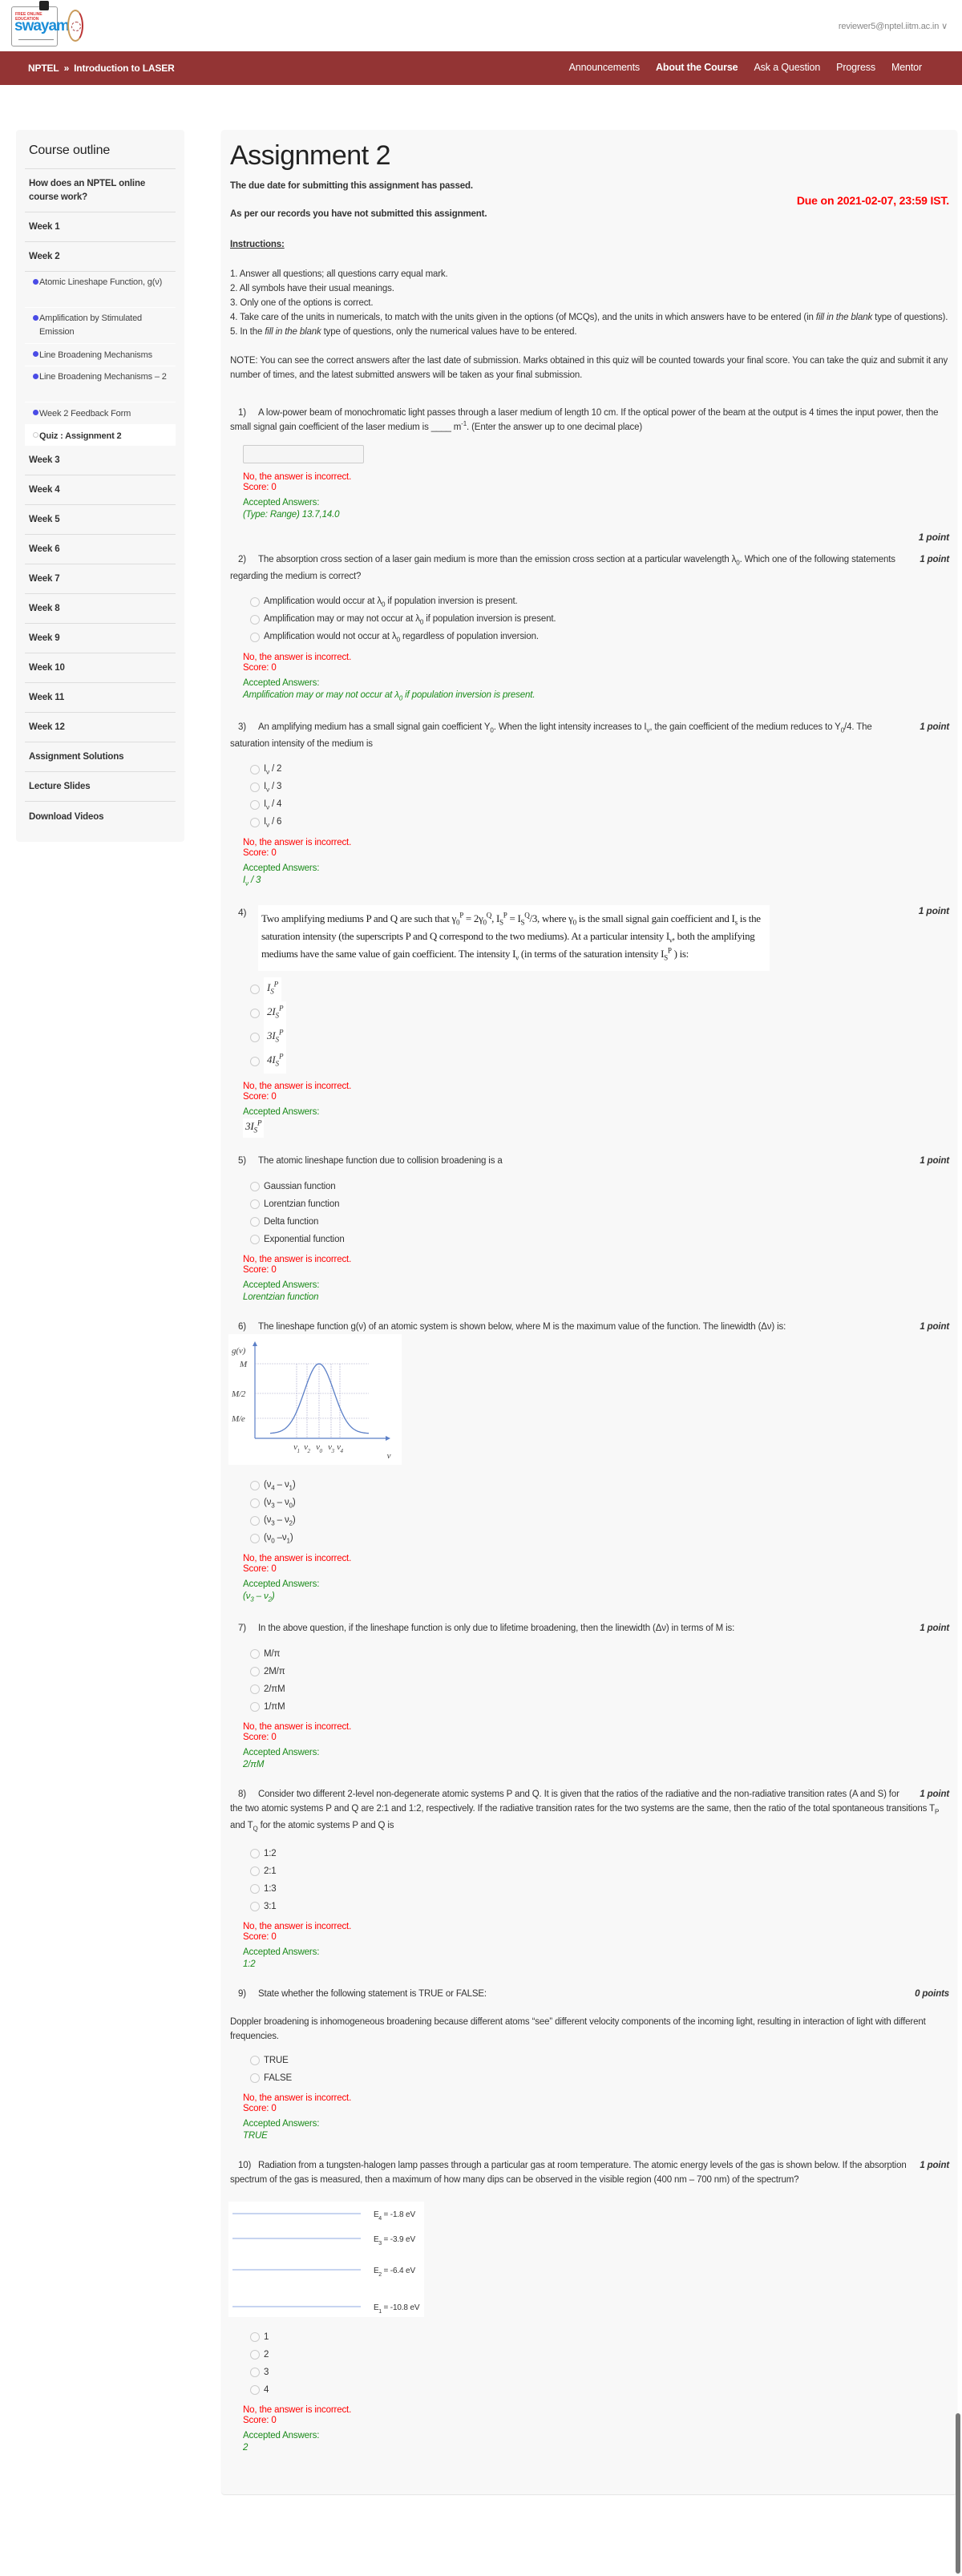 The width and height of the screenshot is (962, 2576). Describe the element at coordinates (599, 1485) in the screenshot. I see `option: (ν_{4} – ν_{1})` at that location.